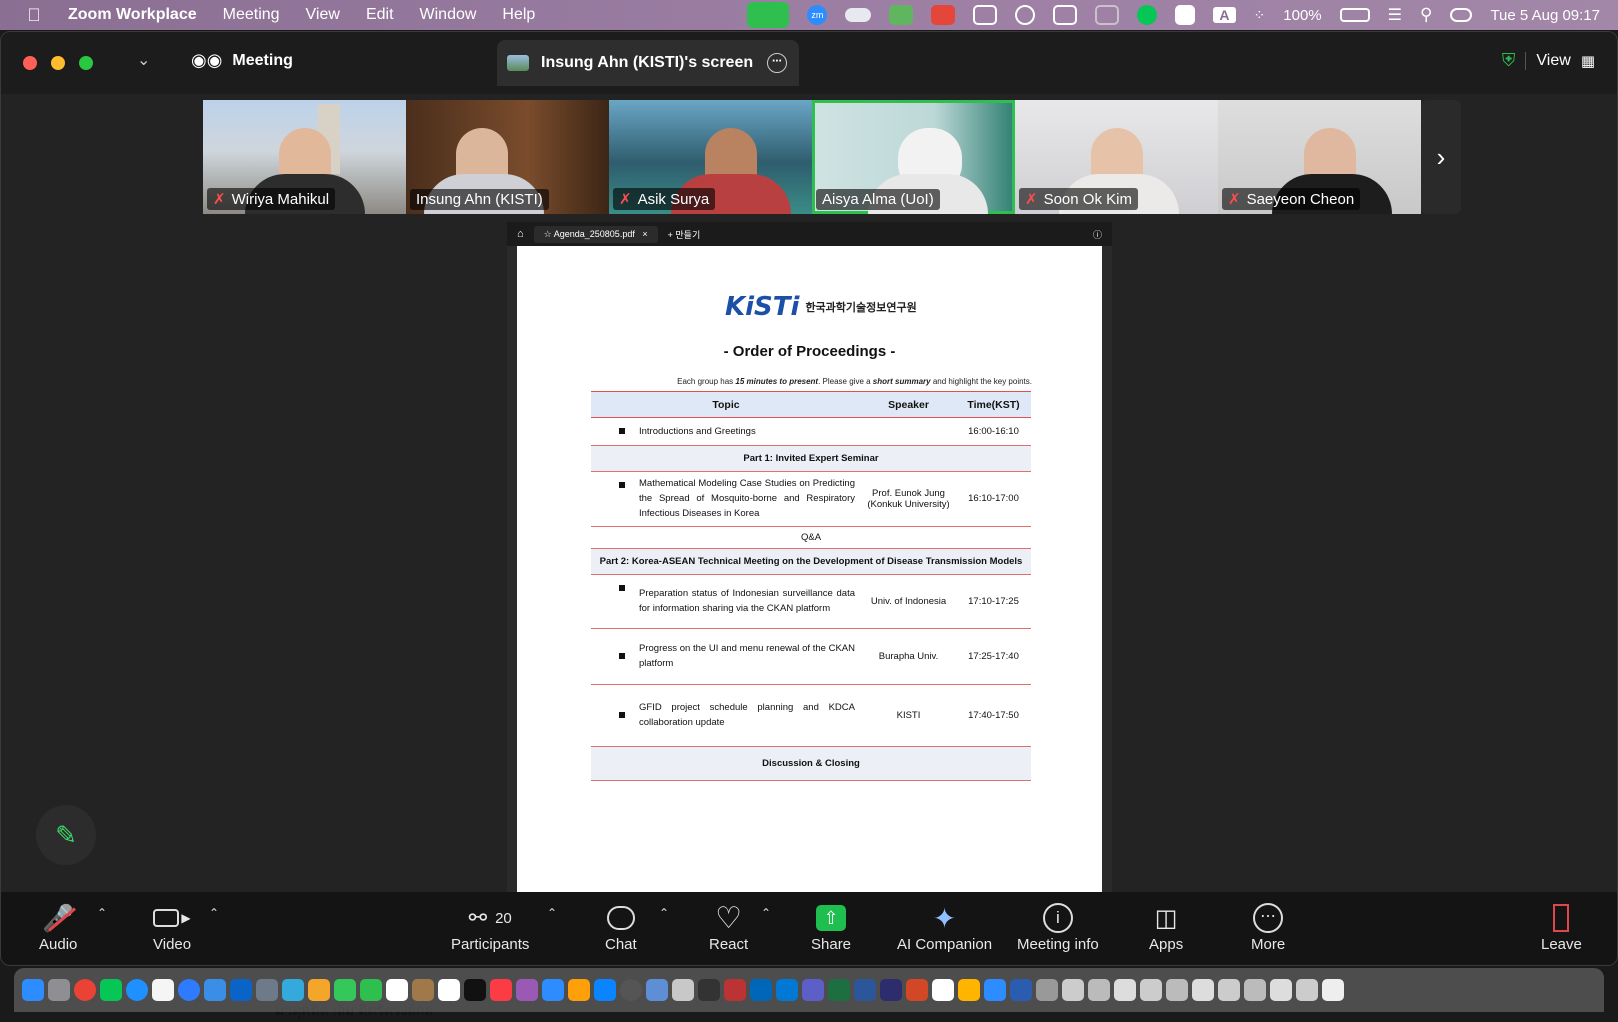 This screenshot has width=1618, height=1022. Describe the element at coordinates (242, 60) in the screenshot. I see `tab-meeting: ◉◉ Meeting` at that location.